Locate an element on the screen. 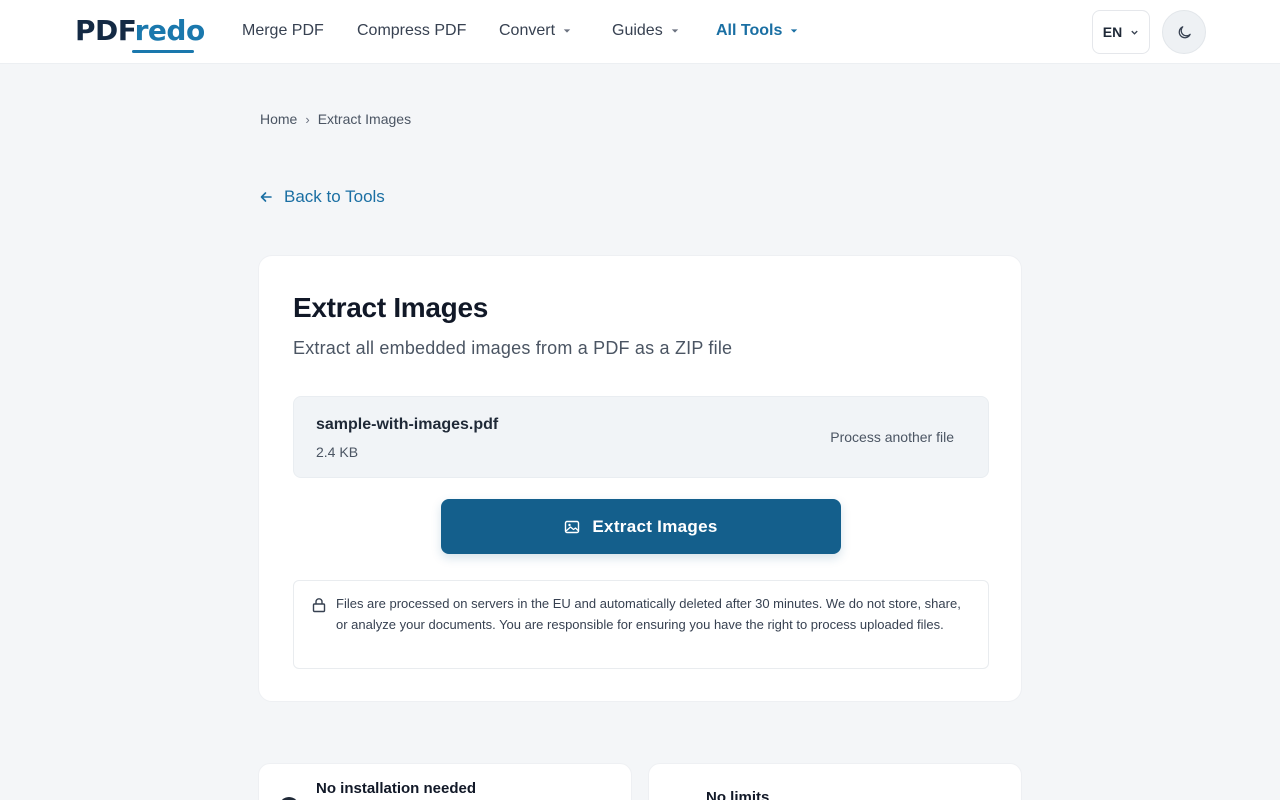 The height and width of the screenshot is (800, 1280). feature-title: No limits is located at coordinates (738, 794).